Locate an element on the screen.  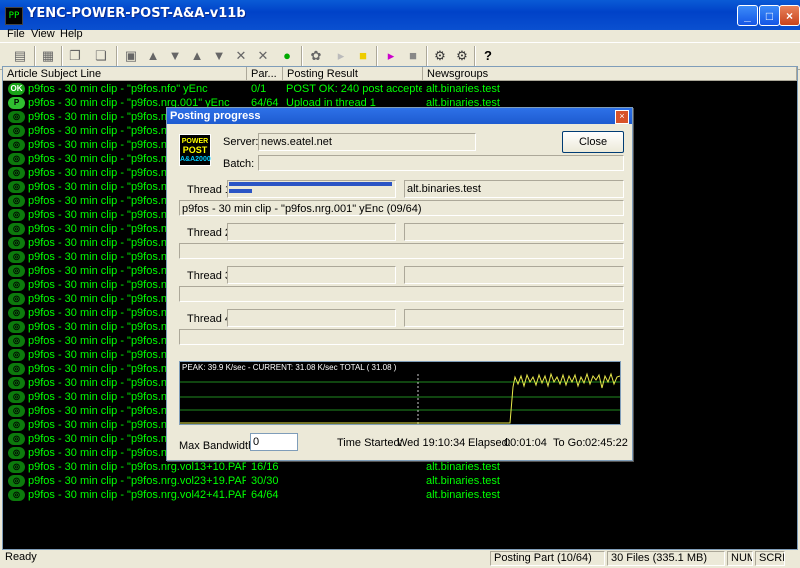
column-newsgroups: Newsgroups is located at coordinates (610, 74).